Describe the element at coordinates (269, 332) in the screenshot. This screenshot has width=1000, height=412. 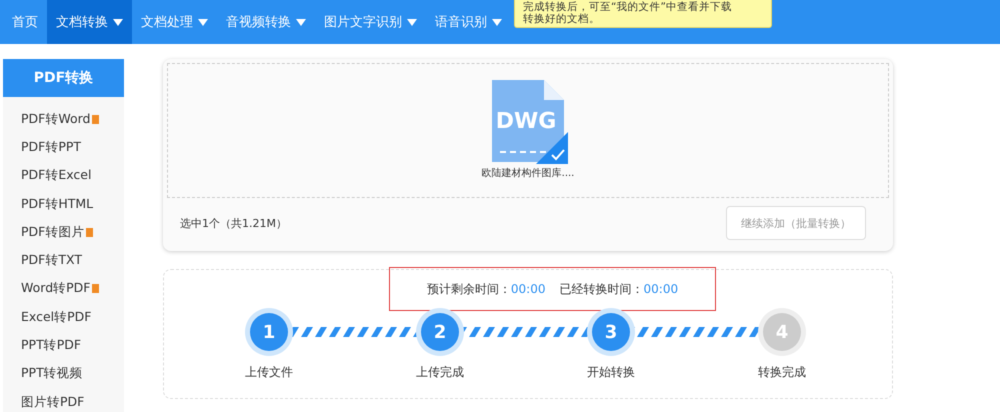
I see `step-circle: 1` at that location.